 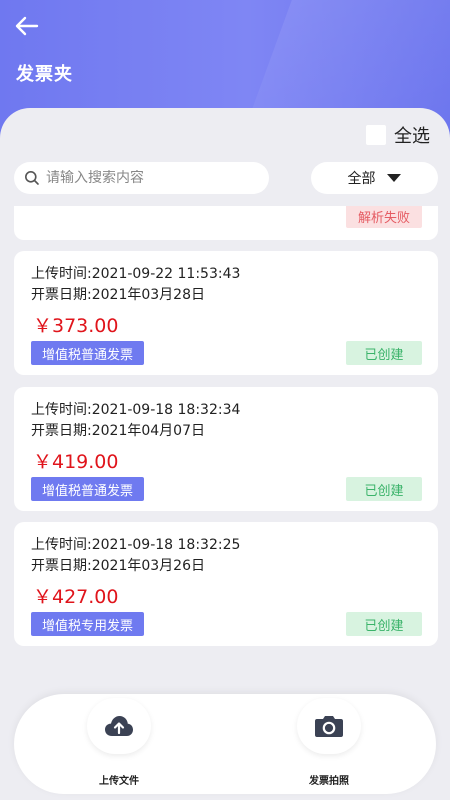 What do you see at coordinates (146, 178) in the screenshot?
I see `search-input` at bounding box center [146, 178].